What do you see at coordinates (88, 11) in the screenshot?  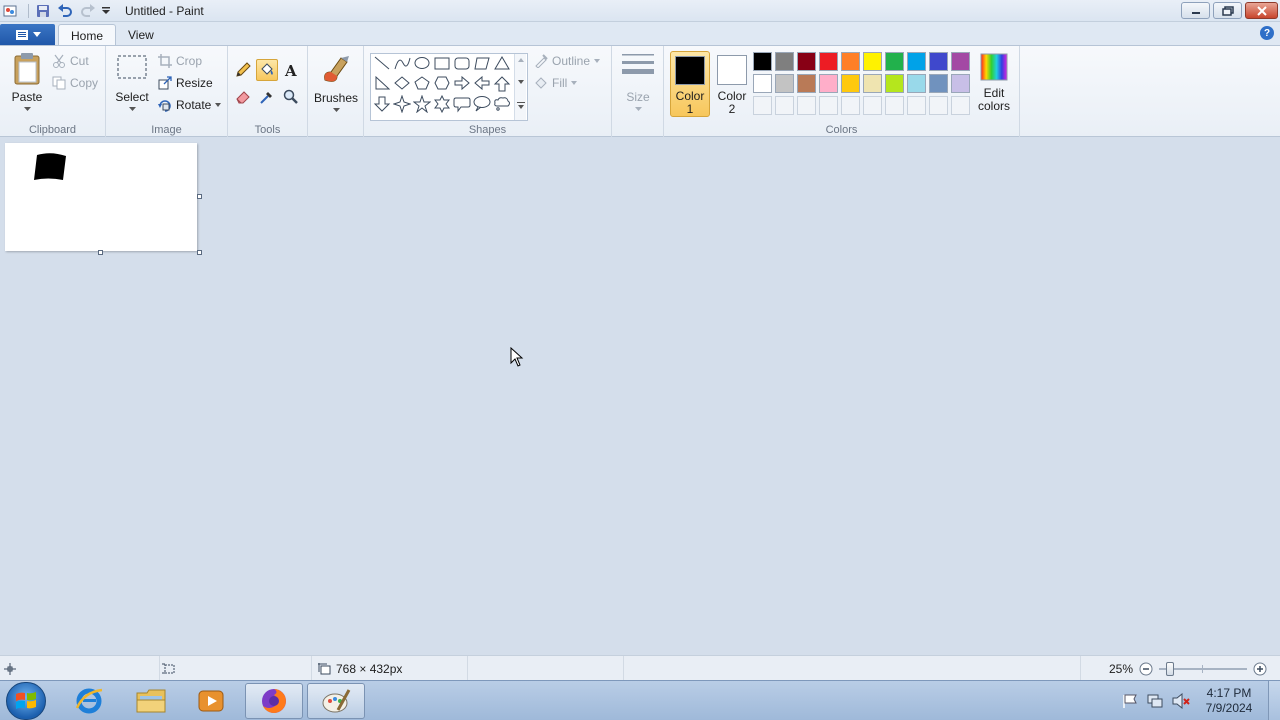 I see `redo-icon` at bounding box center [88, 11].